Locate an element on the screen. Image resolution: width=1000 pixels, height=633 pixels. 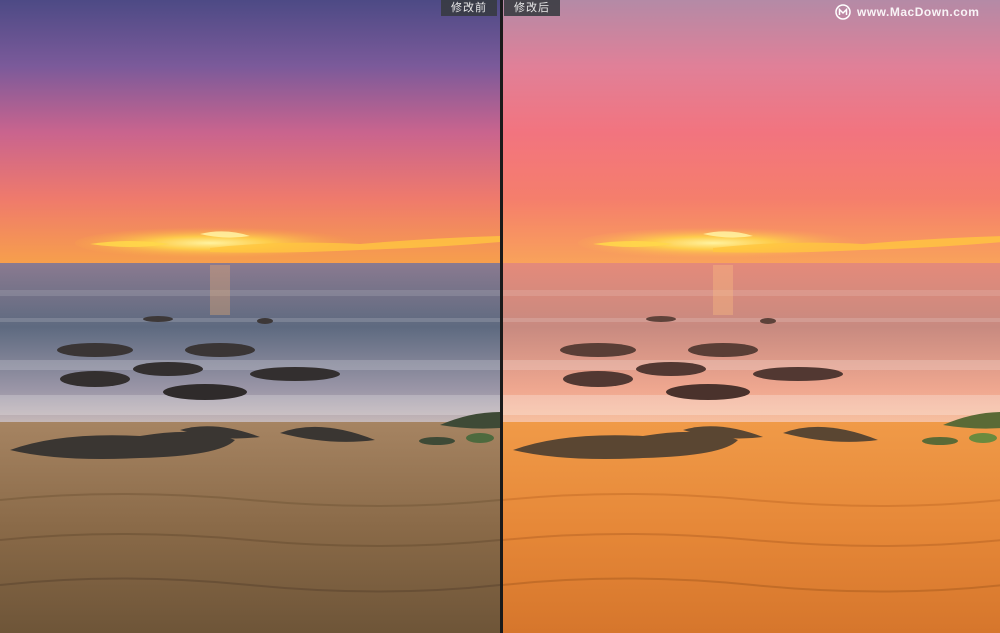
before-label: 修改前 is located at coordinates (469, 8).